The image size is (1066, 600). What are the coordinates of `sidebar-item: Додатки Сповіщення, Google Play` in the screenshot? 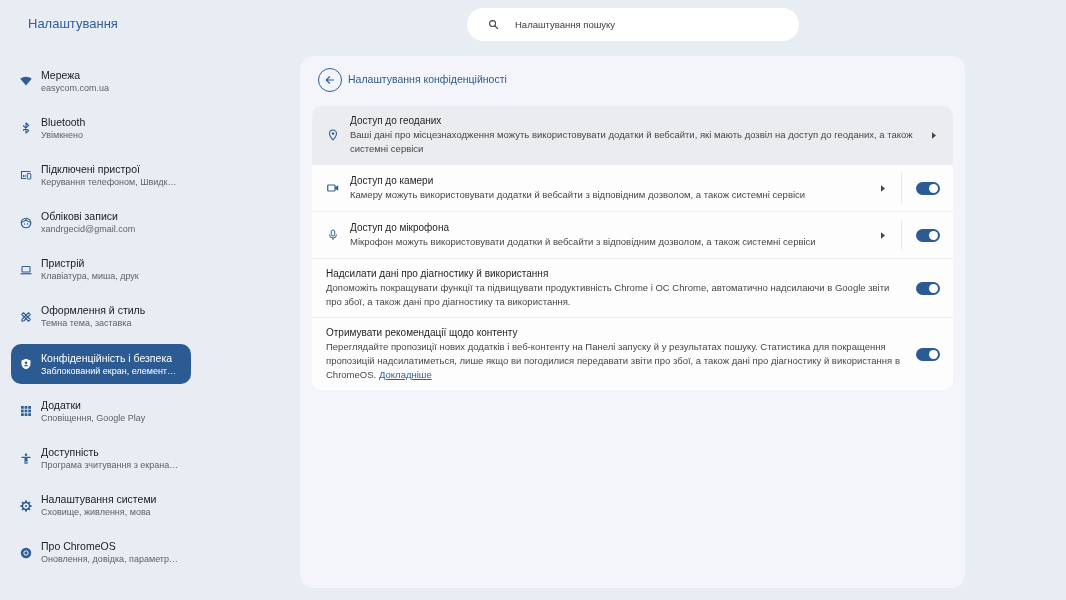 It's located at (101, 411).